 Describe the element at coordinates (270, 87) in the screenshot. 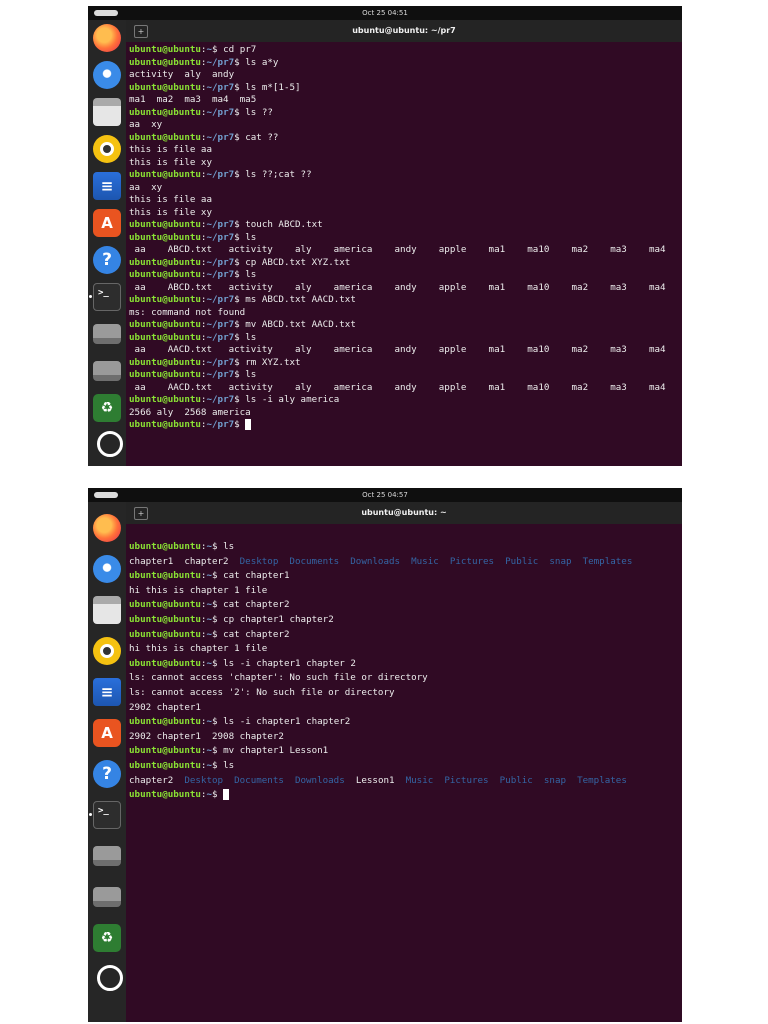

I see `command-text: ls m*[1-5]` at that location.